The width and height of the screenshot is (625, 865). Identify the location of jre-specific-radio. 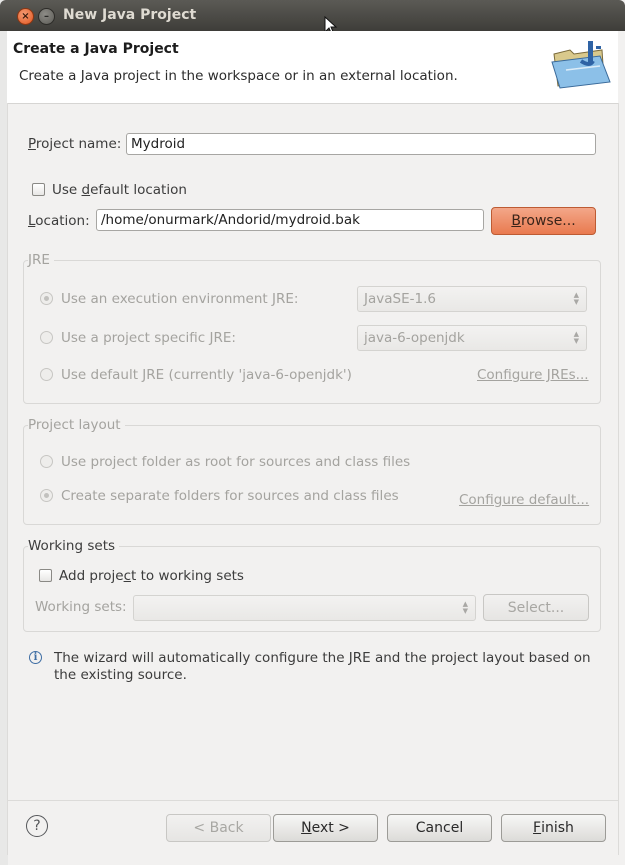
(46, 337).